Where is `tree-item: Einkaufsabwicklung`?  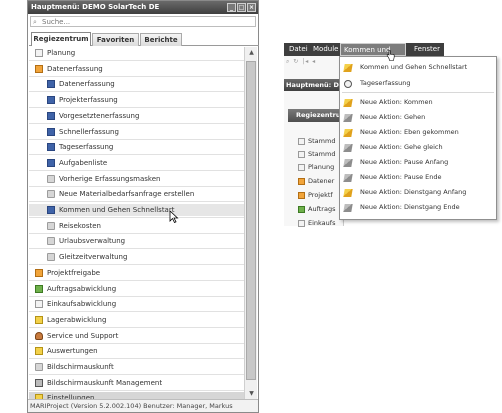 tree-item: Einkaufsabwicklung is located at coordinates (136, 304).